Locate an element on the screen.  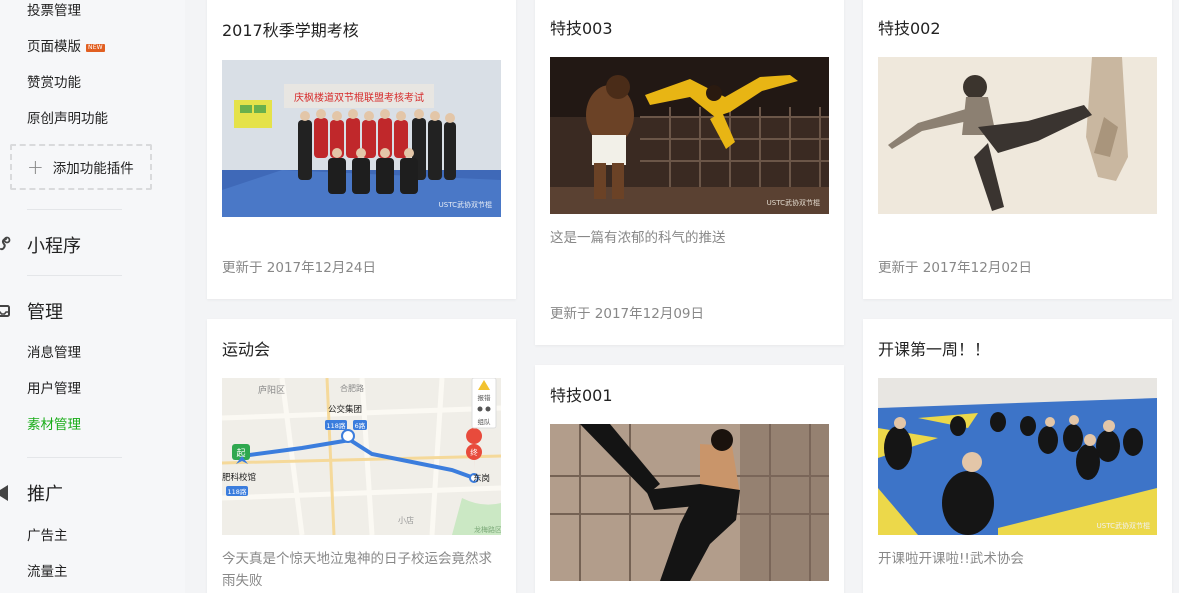
svg-text: 肥科校馆 is located at coordinates (239, 477).